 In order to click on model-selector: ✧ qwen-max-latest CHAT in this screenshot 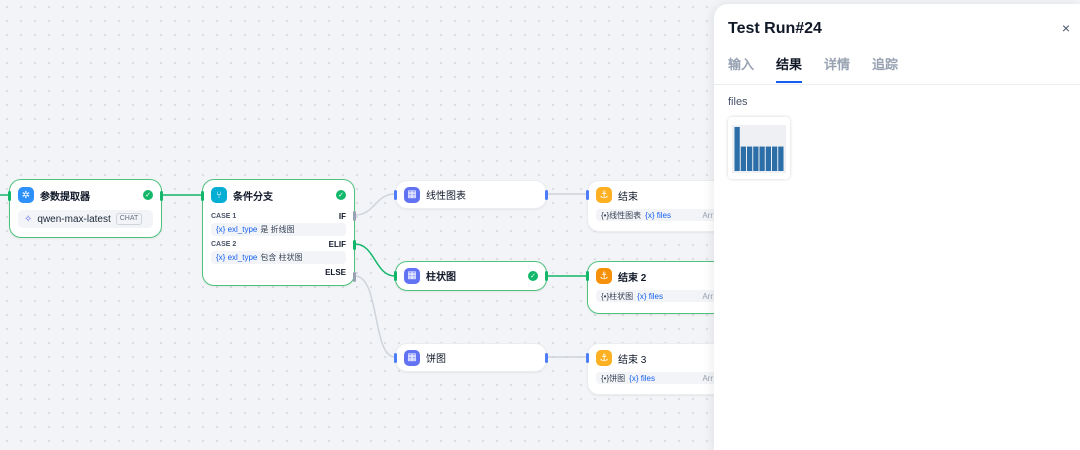, I will do `click(85, 219)`.